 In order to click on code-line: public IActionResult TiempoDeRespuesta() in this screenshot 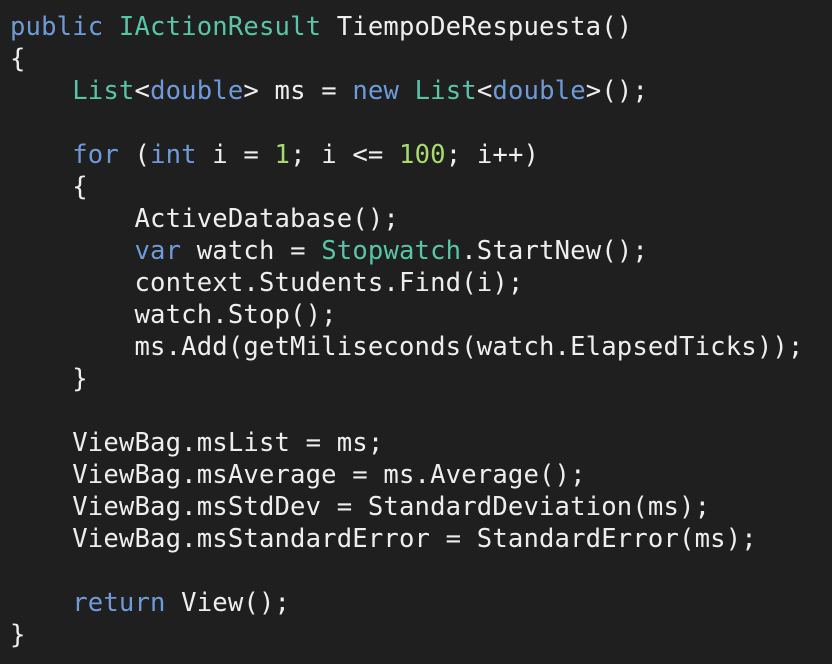, I will do `click(421, 27)`.